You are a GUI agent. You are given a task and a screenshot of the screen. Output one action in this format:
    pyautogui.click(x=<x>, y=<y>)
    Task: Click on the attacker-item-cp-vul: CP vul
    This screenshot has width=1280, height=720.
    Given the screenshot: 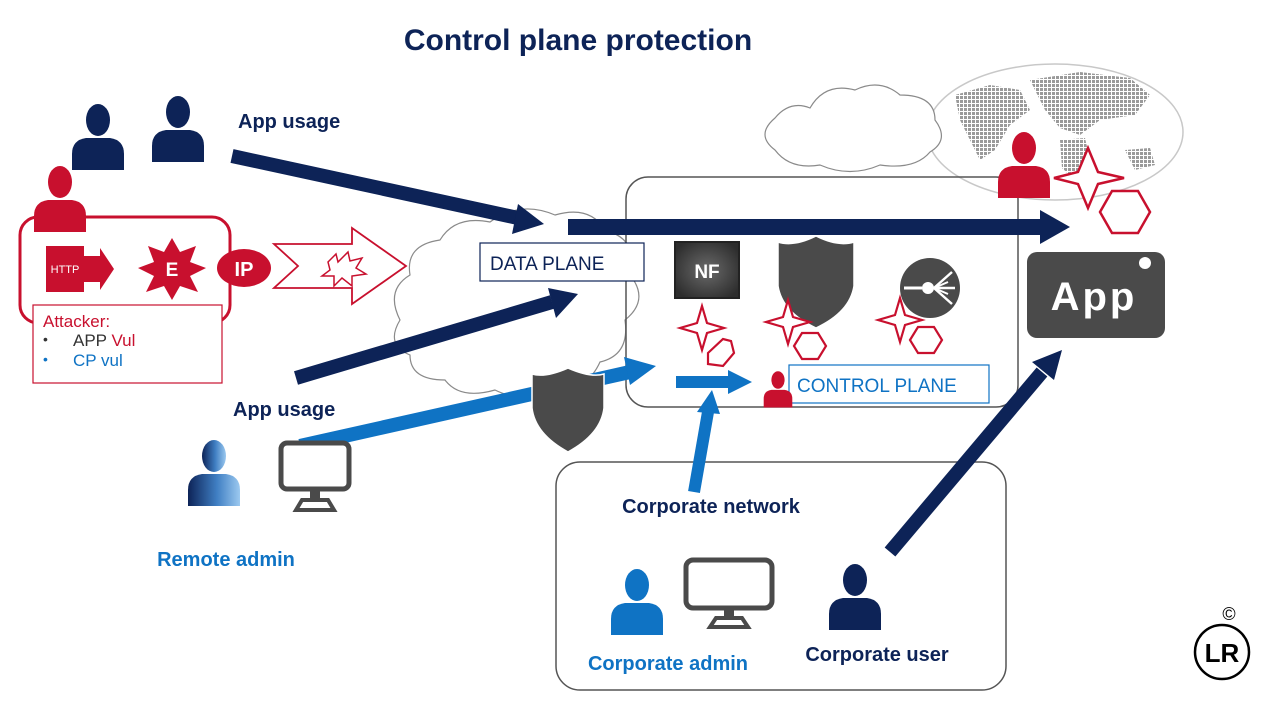 What is the action you would take?
    pyautogui.click(x=98, y=360)
    